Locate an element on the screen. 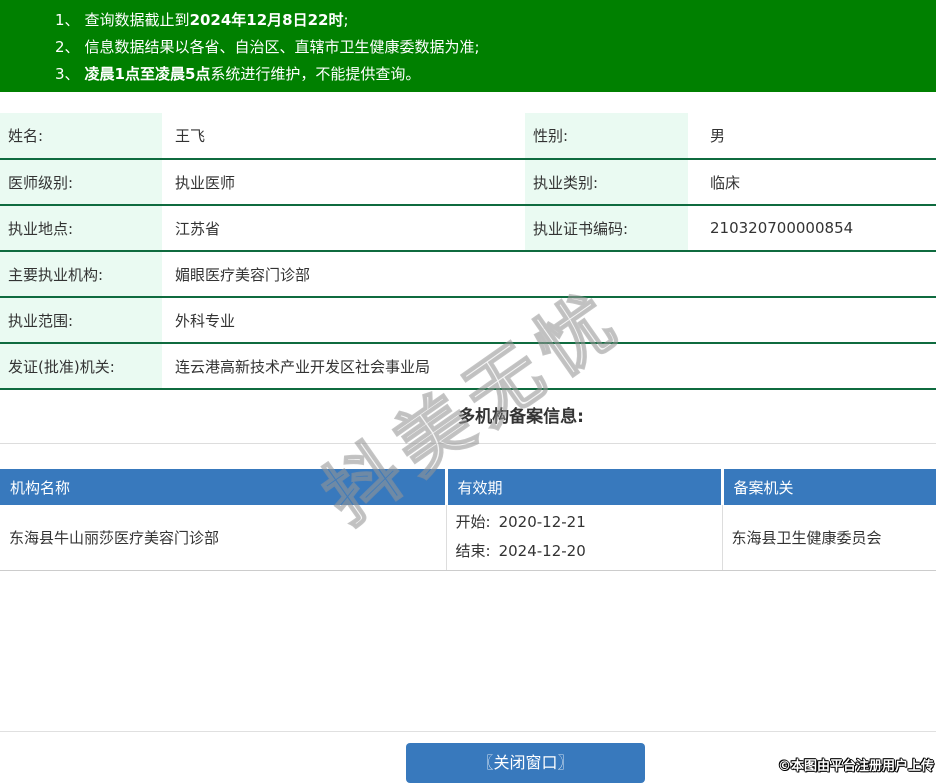  note-text: 查询数据截止到 is located at coordinates (137, 20).